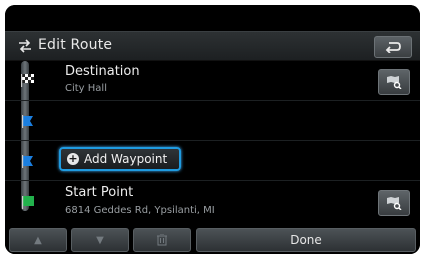 Image resolution: width=425 pixels, height=257 pixels. What do you see at coordinates (140, 210) in the screenshot?
I see `start-point-address: 6814 Geddes Rd, Ypsilanti, MI` at bounding box center [140, 210].